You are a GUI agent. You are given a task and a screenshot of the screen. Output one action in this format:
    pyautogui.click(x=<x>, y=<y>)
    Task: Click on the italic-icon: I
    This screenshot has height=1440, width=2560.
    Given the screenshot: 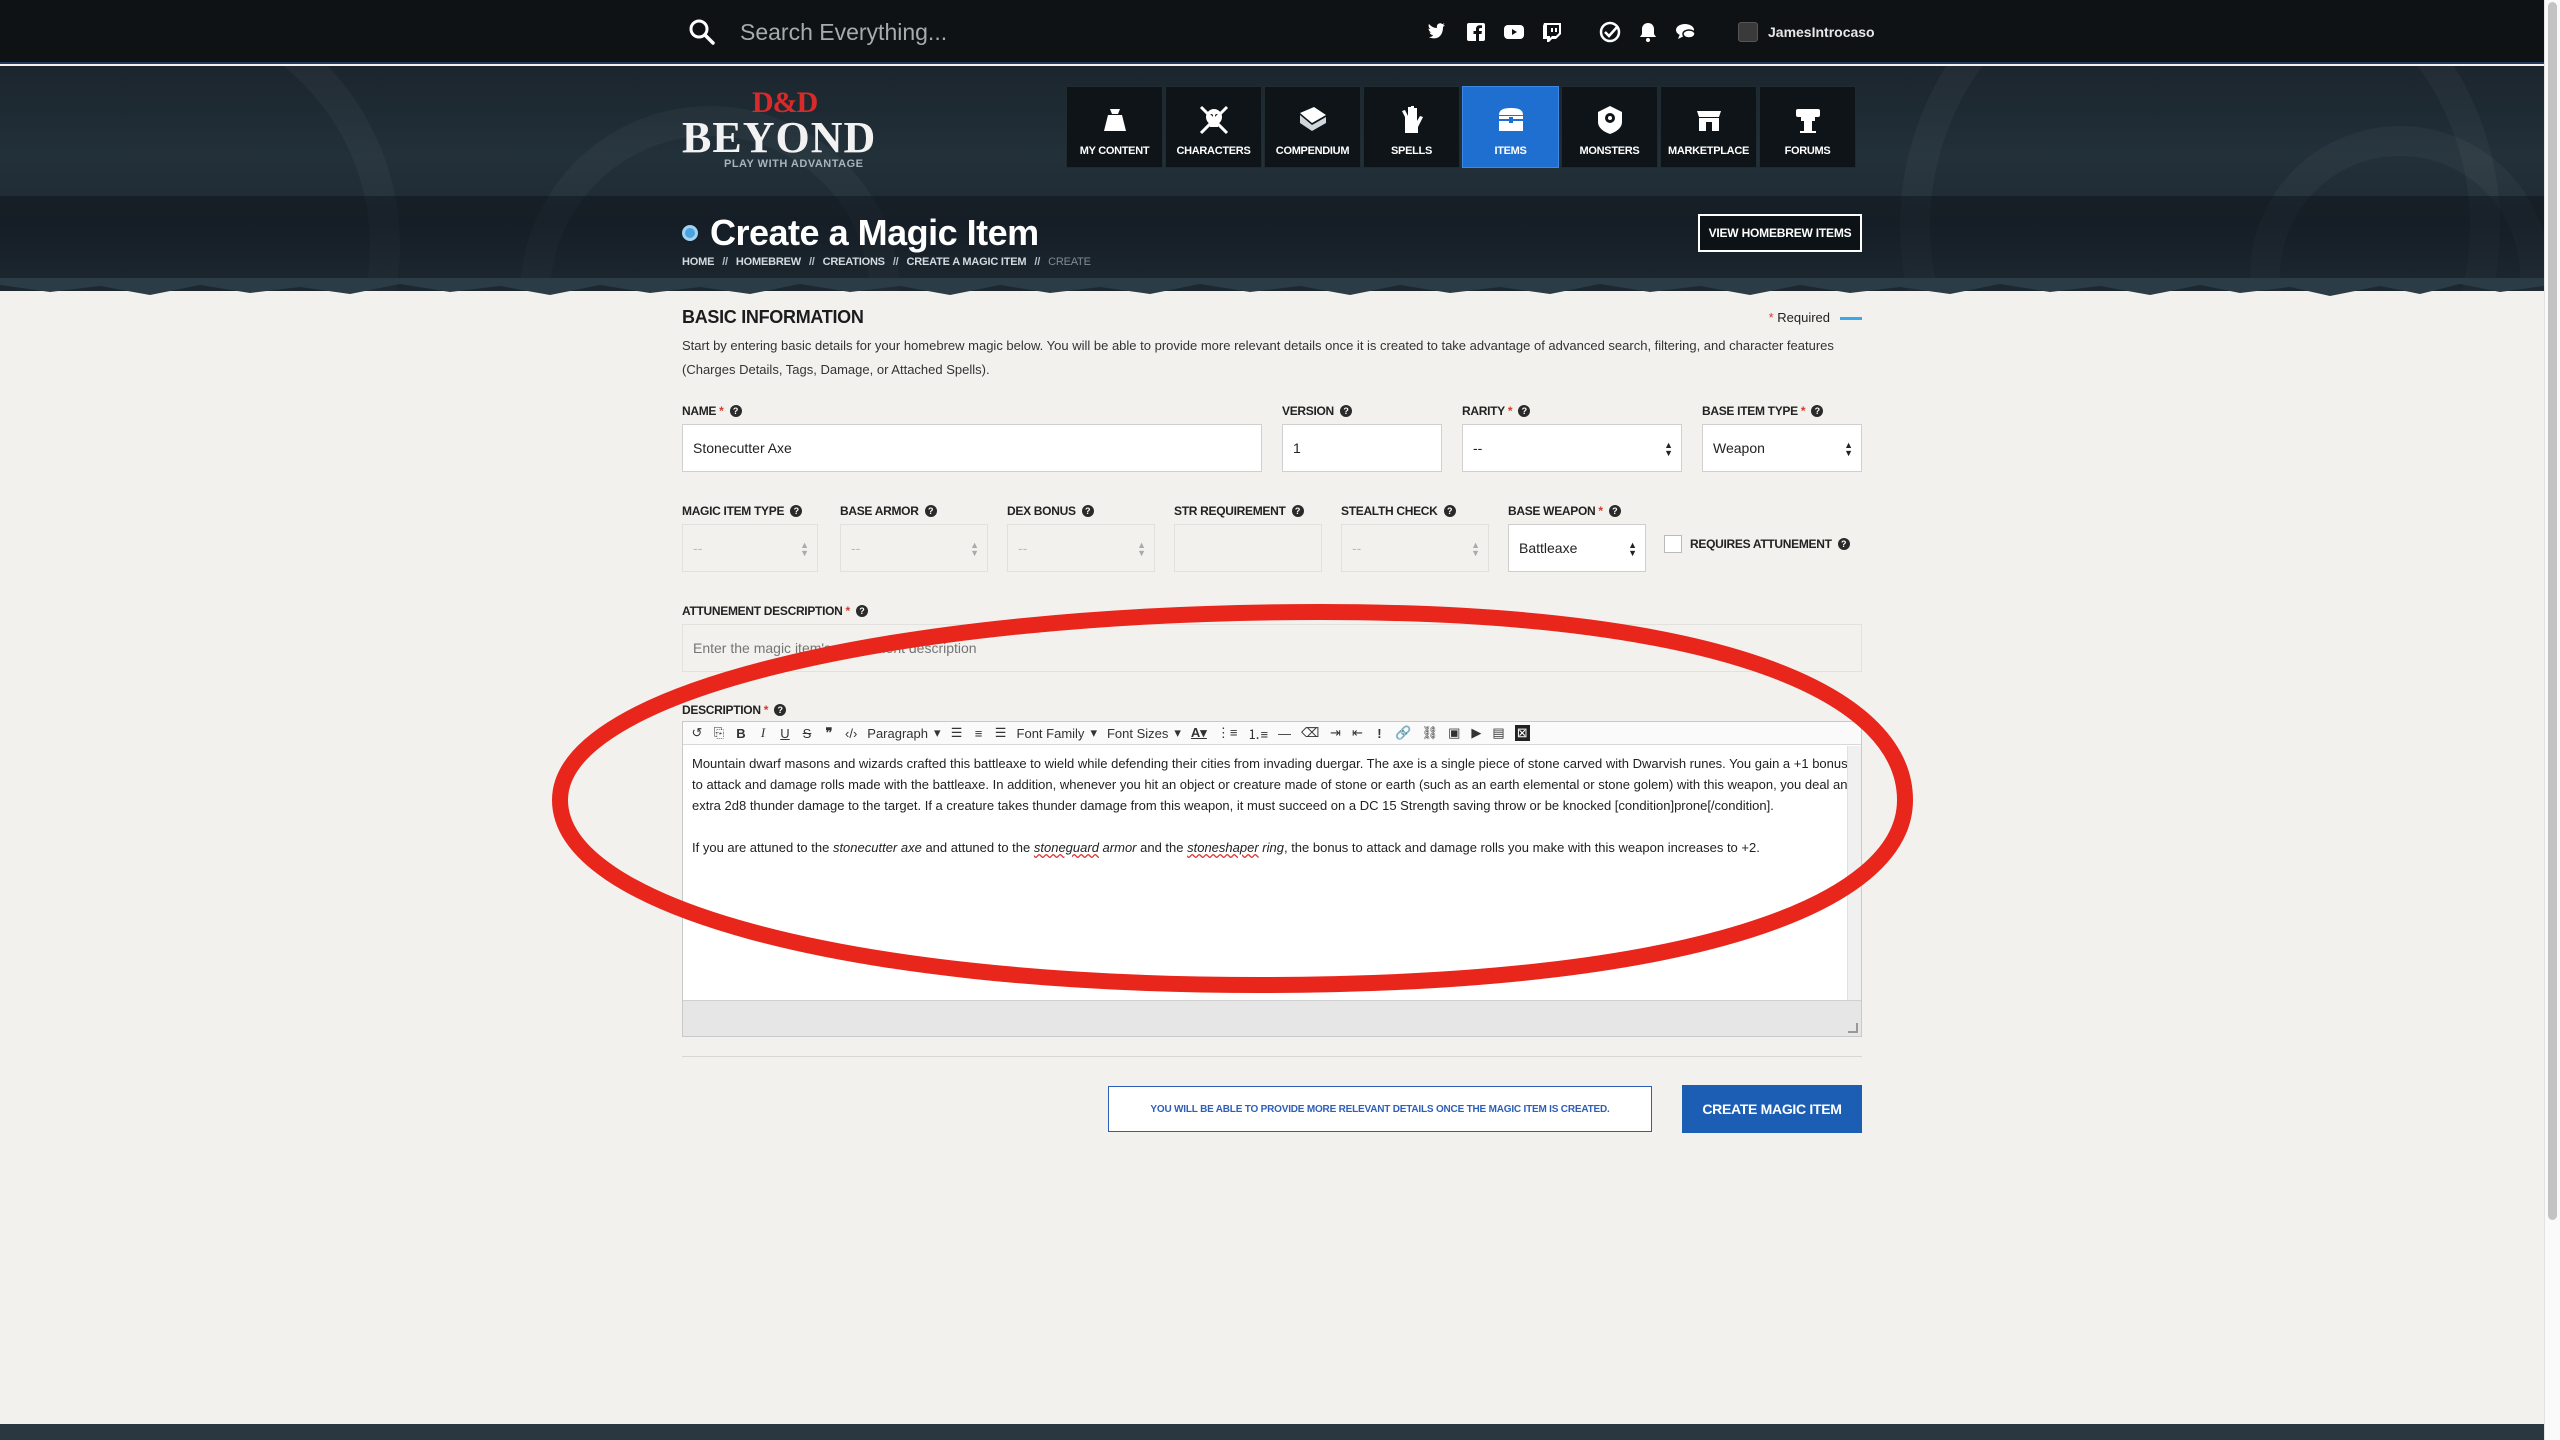 What is the action you would take?
    pyautogui.click(x=763, y=733)
    